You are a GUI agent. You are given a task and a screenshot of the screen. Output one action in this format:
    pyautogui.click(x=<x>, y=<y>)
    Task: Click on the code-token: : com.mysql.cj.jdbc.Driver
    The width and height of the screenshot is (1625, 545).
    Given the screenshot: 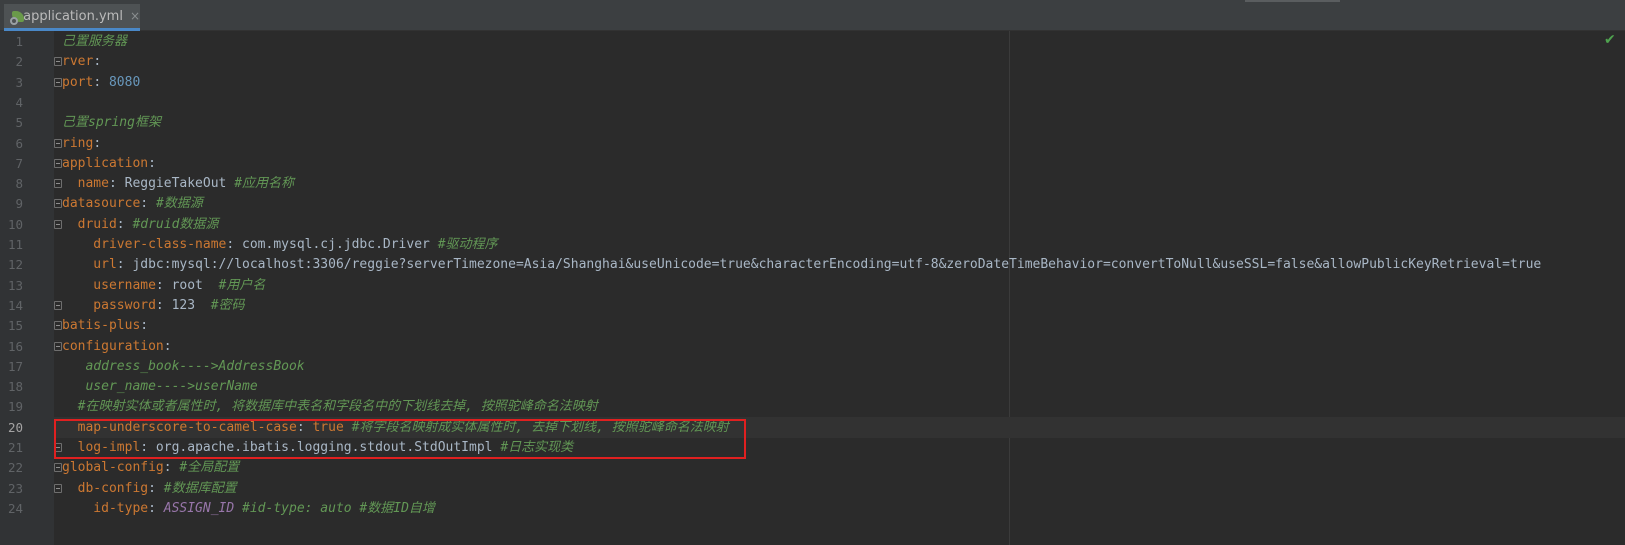 What is the action you would take?
    pyautogui.click(x=332, y=244)
    